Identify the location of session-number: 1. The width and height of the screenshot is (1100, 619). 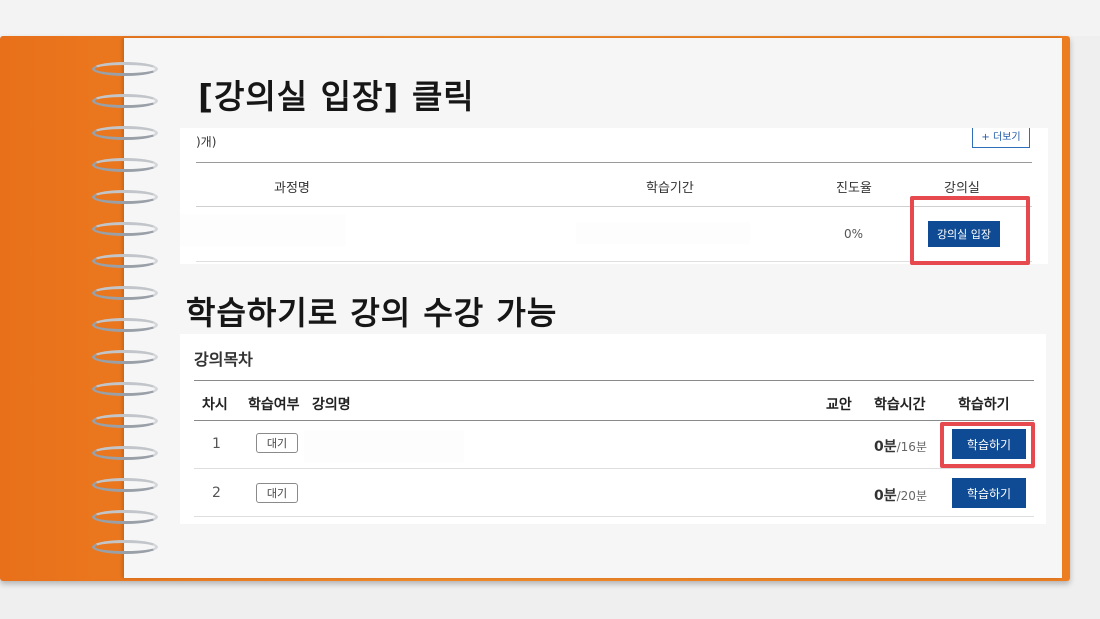
(216, 444).